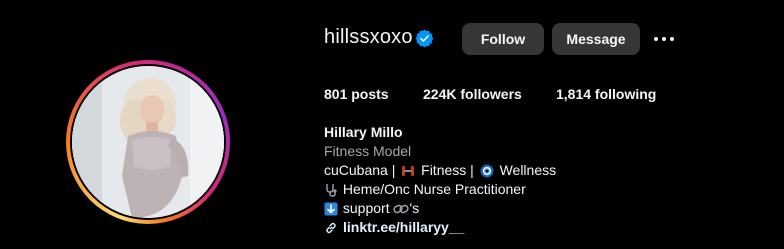  Describe the element at coordinates (596, 39) in the screenshot. I see `message-button: Message` at that location.